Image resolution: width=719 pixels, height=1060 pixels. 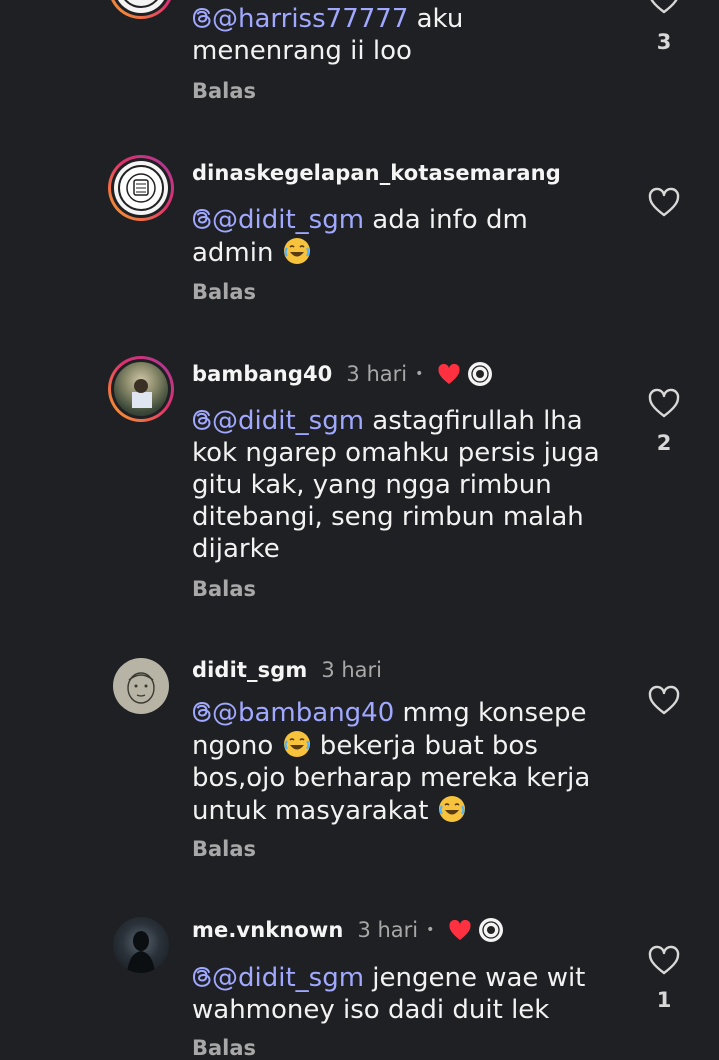 I want to click on mention-text: @harriss77777, so click(x=310, y=19).